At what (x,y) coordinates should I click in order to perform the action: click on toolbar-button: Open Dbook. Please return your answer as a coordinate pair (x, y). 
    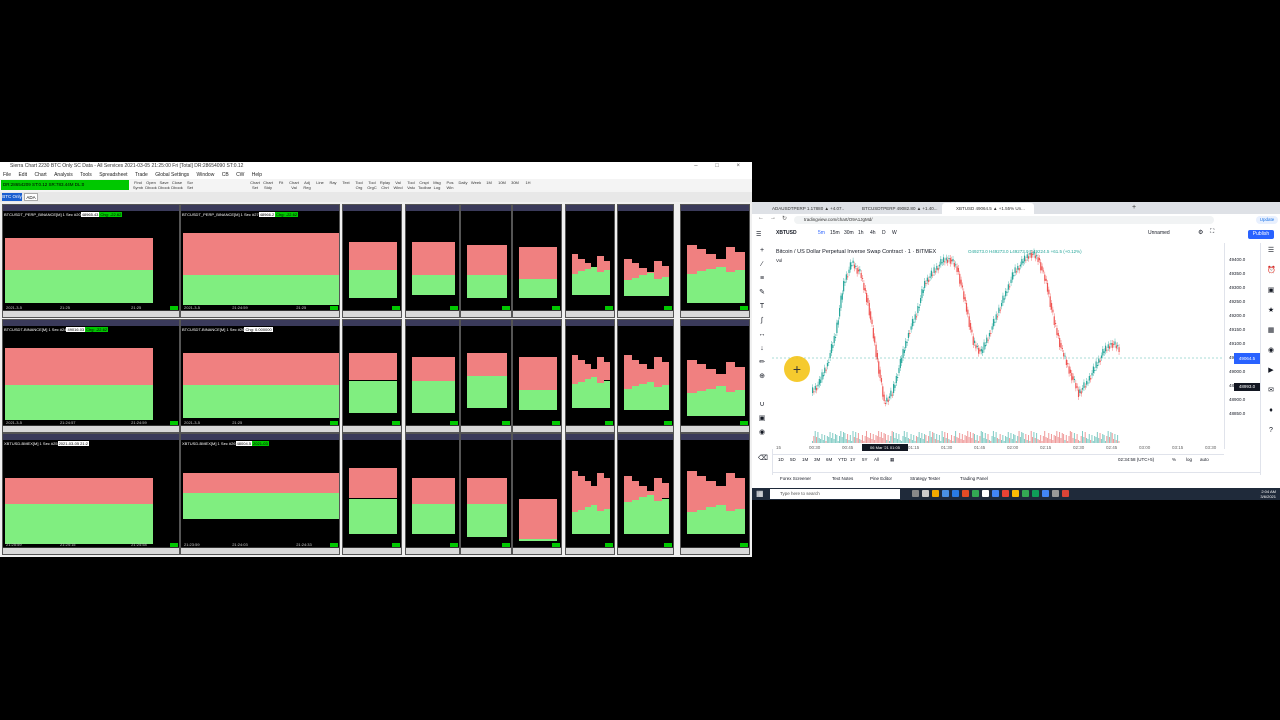
    Looking at the image, I should click on (151, 185).